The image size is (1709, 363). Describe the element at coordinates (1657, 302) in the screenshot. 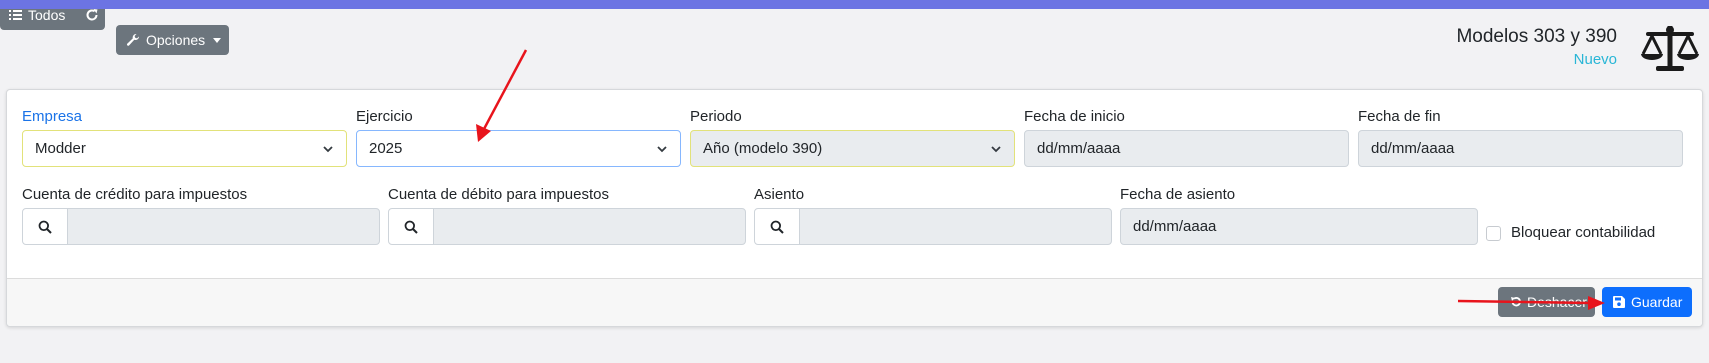

I see `guardar-label: Guardar` at that location.